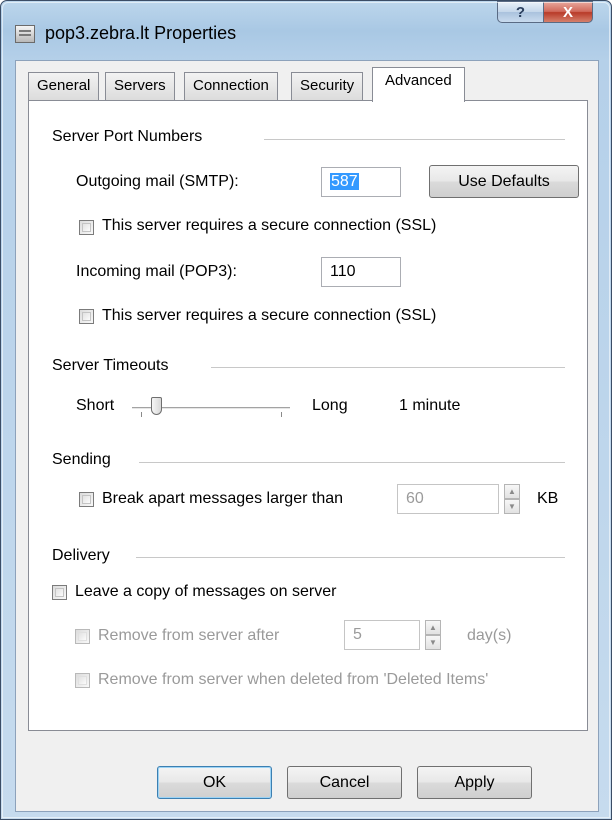 The height and width of the screenshot is (821, 612). Describe the element at coordinates (223, 498) in the screenshot. I see `break-apart-label: Break apart messages larger than` at that location.